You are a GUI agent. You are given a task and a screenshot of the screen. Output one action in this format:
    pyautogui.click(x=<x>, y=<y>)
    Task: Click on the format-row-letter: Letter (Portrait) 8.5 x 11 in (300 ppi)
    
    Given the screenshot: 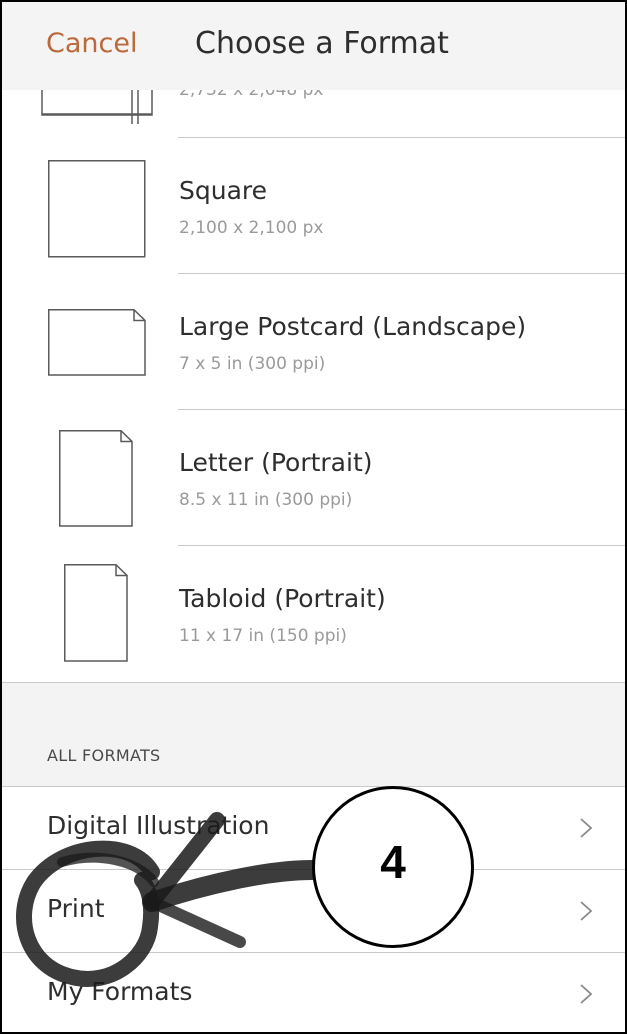 What is the action you would take?
    pyautogui.click(x=313, y=478)
    